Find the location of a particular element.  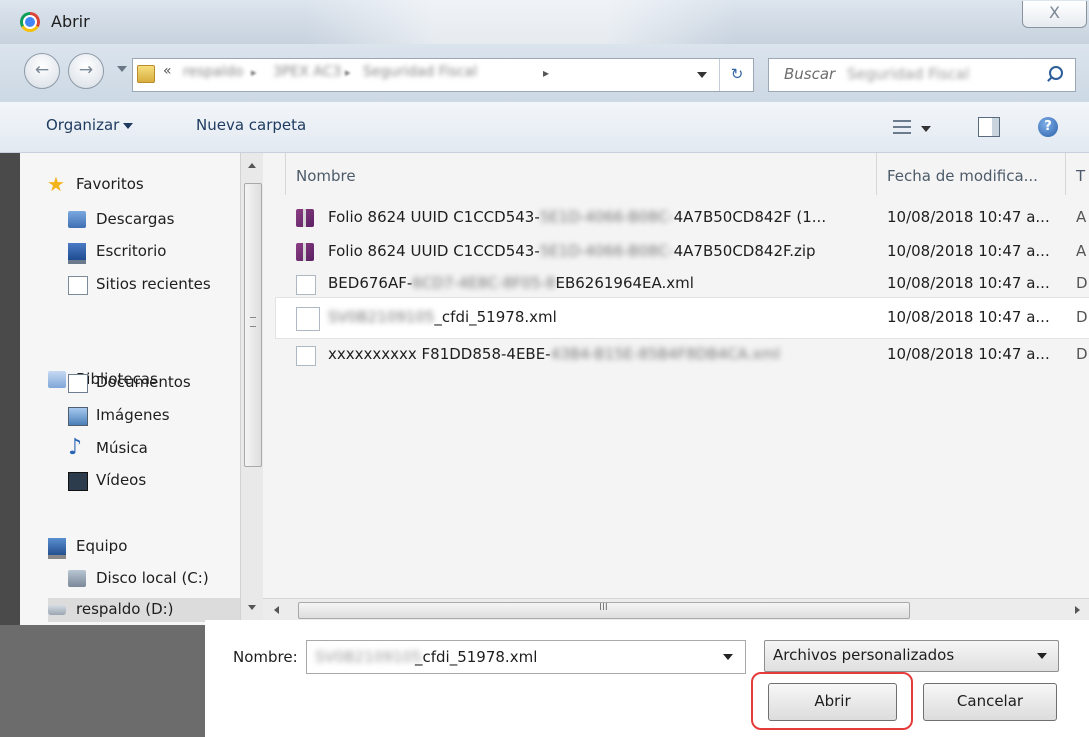

close-icon: X is located at coordinates (1054, 12).